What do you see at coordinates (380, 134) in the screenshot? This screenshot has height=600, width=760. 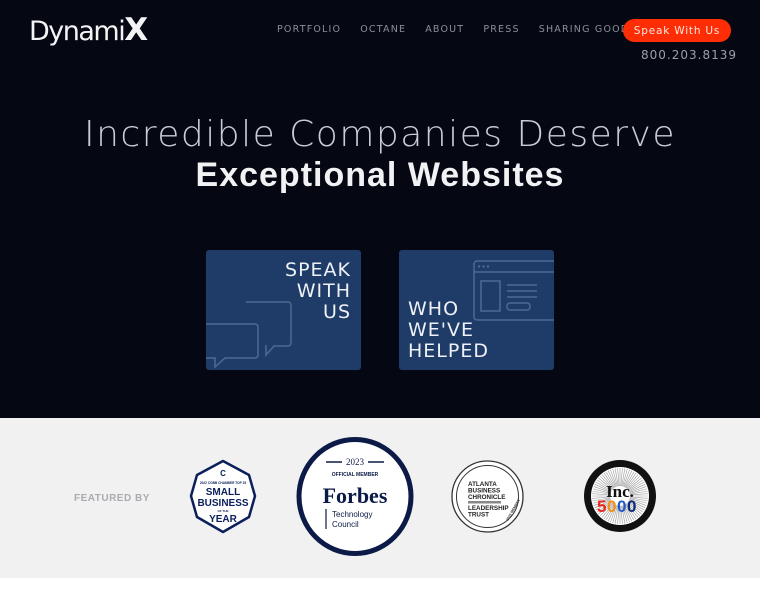 I see `headline-light: Incredible Companies Deserve` at bounding box center [380, 134].